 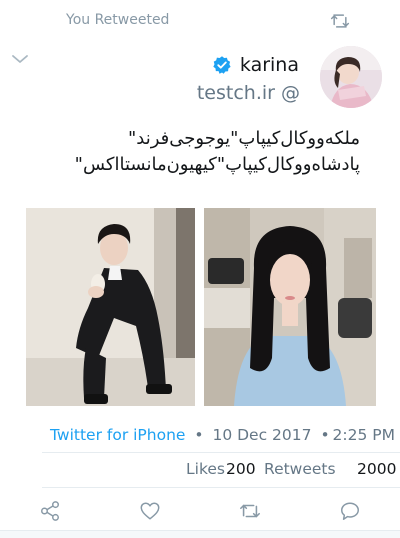 I want to click on reply-icon, so click(x=350, y=511).